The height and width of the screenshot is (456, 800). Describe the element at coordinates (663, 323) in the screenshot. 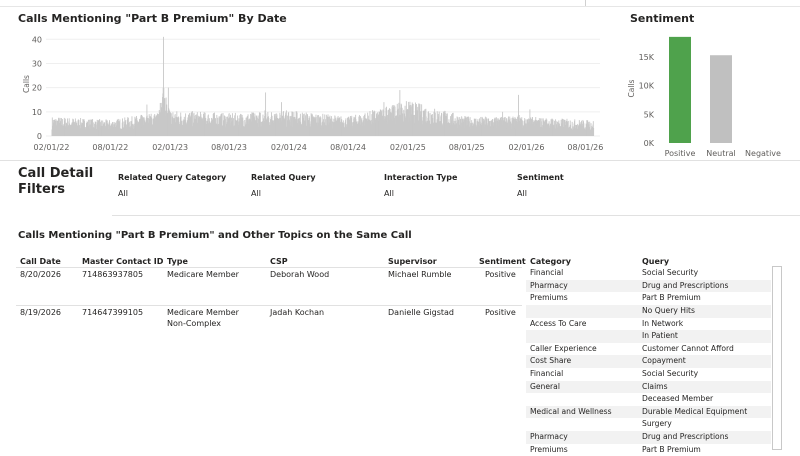

I see `query-name: In Network` at that location.